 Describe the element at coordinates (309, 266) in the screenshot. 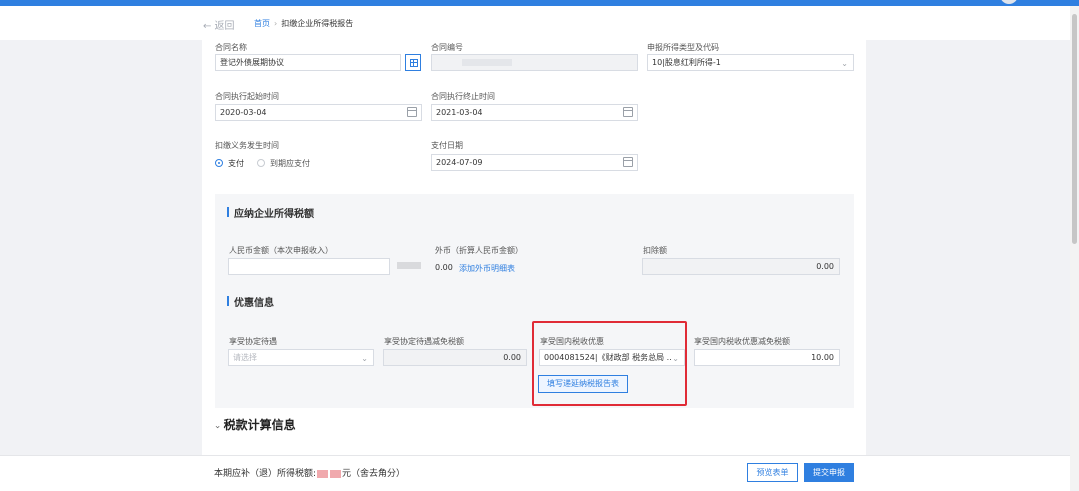

I see `rmb-amount-input` at that location.